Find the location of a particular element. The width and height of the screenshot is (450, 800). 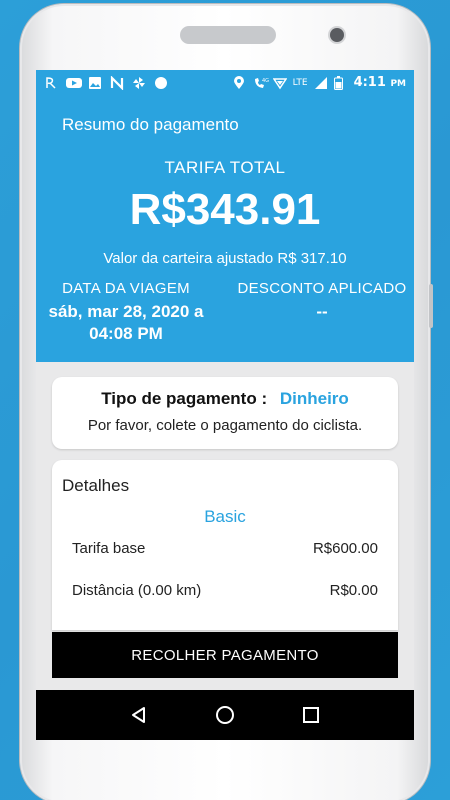

wifi-call-icon: 4G is located at coordinates (261, 83).